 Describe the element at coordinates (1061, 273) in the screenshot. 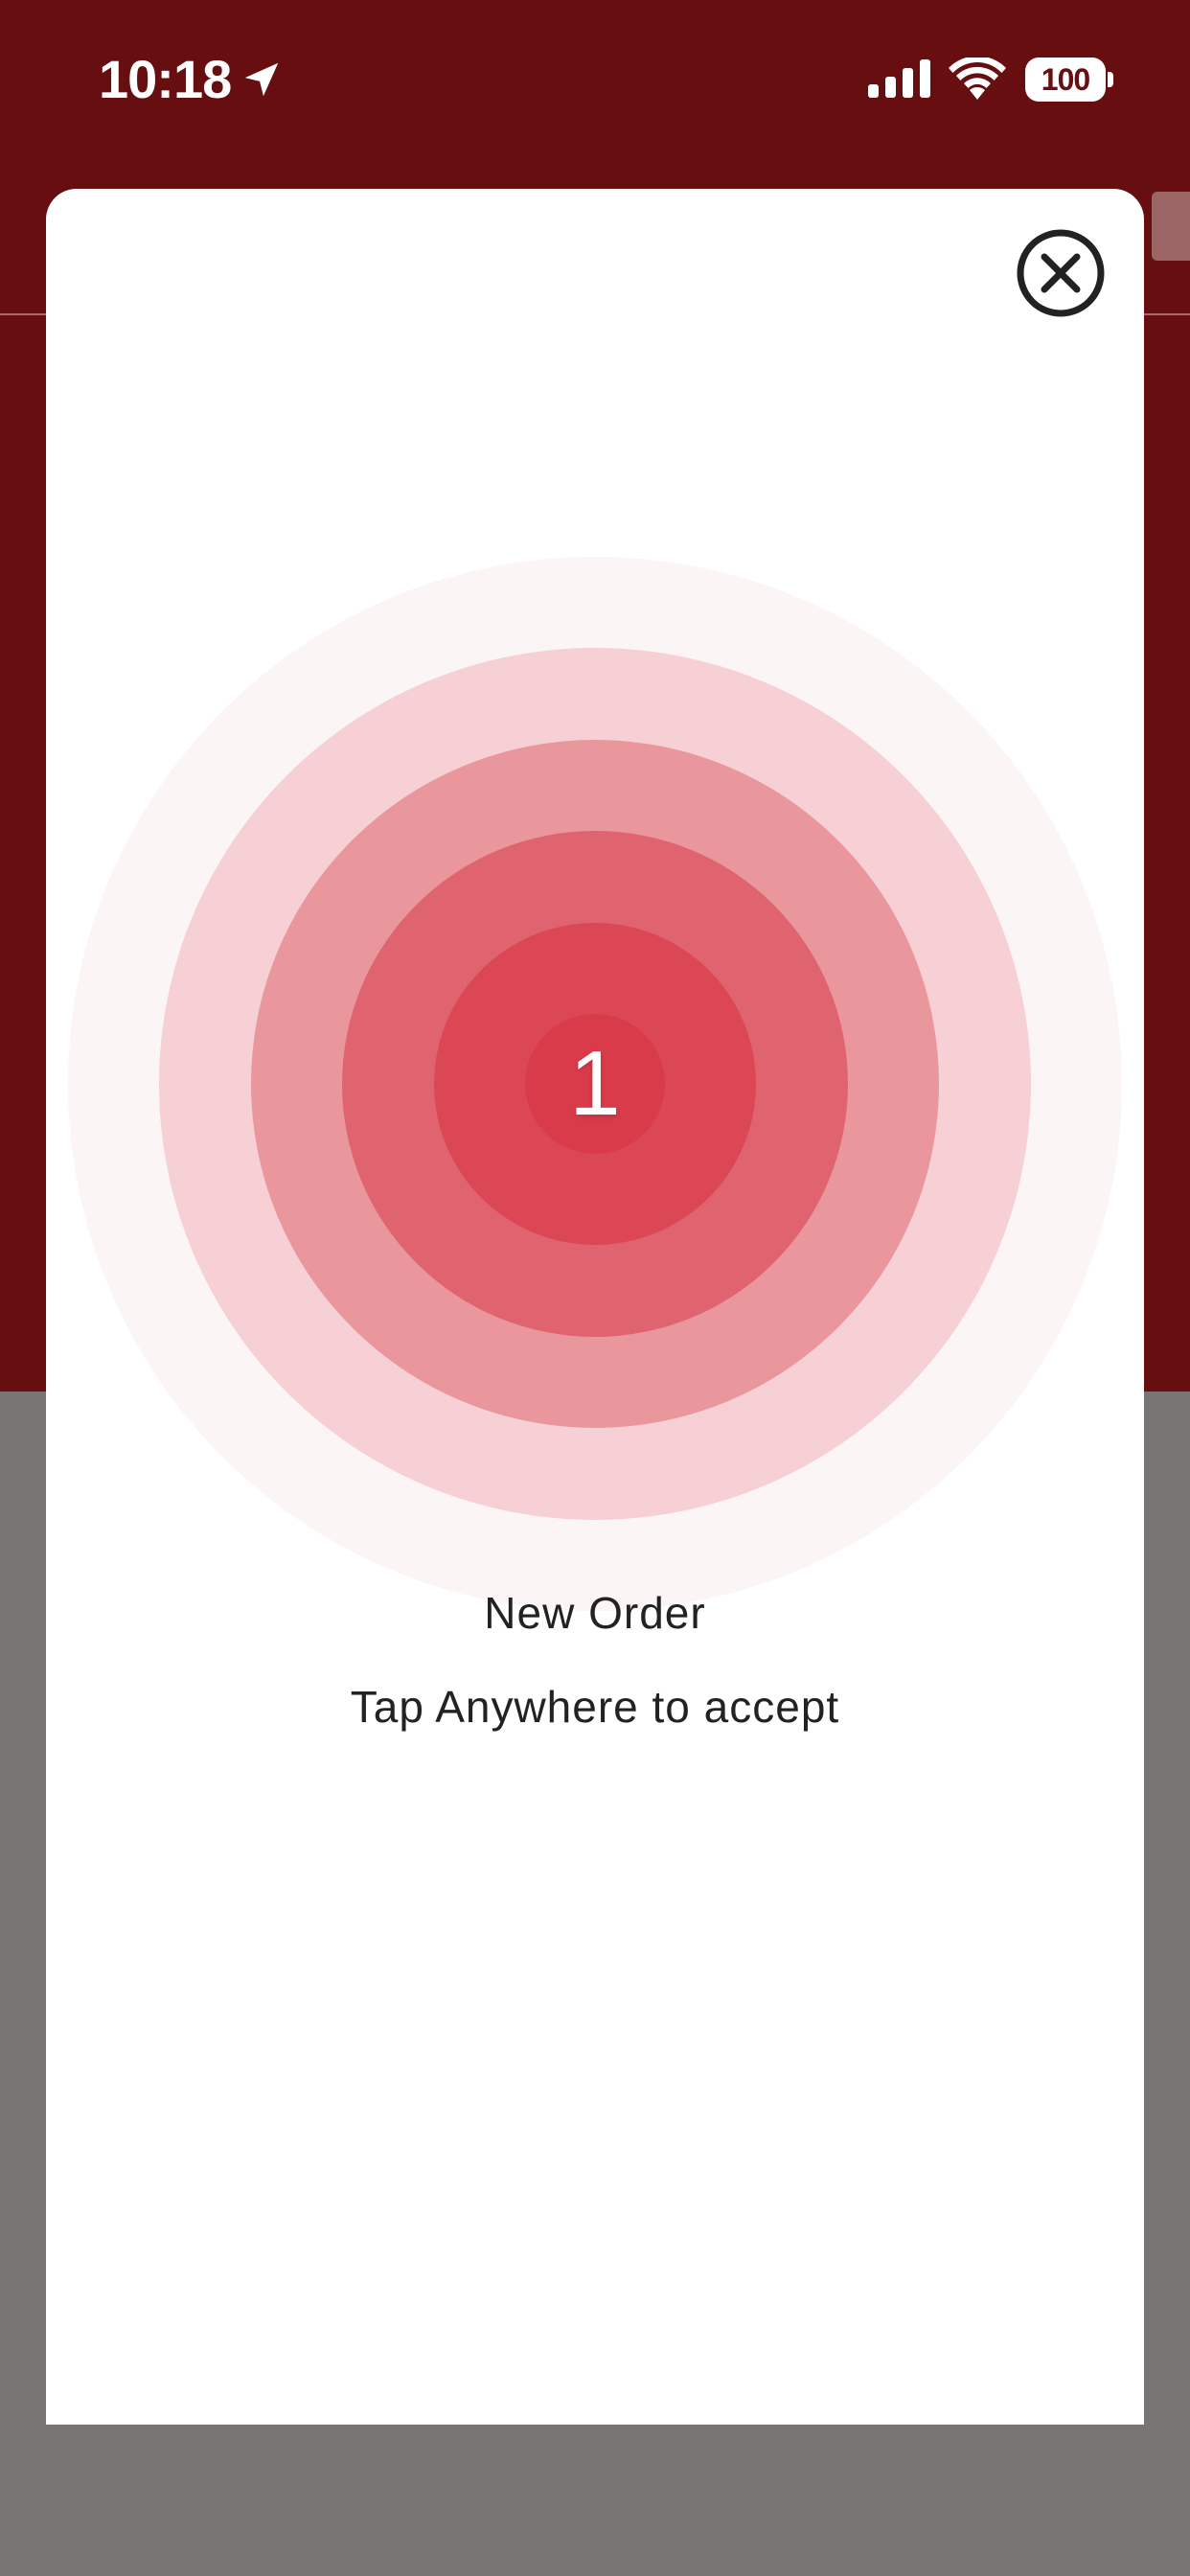

I see `close-circle-icon` at that location.